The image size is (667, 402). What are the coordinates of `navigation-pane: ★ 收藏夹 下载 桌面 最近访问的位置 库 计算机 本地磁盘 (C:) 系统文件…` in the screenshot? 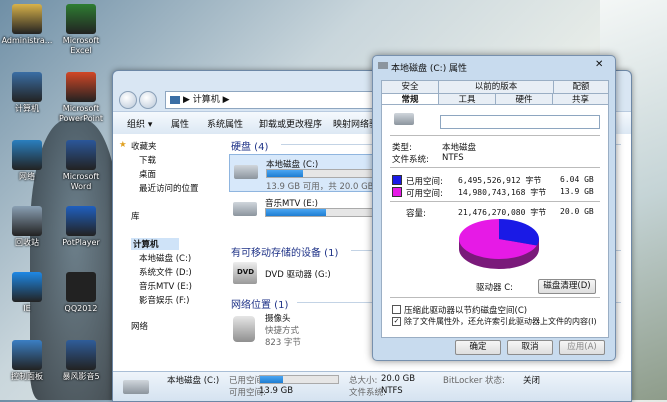 It's located at (167, 267).